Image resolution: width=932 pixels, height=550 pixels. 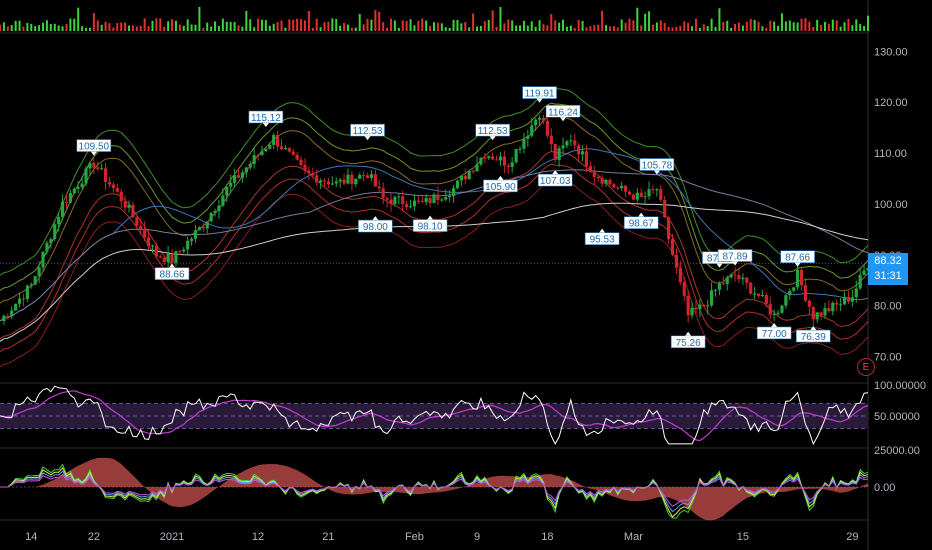 I want to click on price-tag: 98.00, so click(x=375, y=224).